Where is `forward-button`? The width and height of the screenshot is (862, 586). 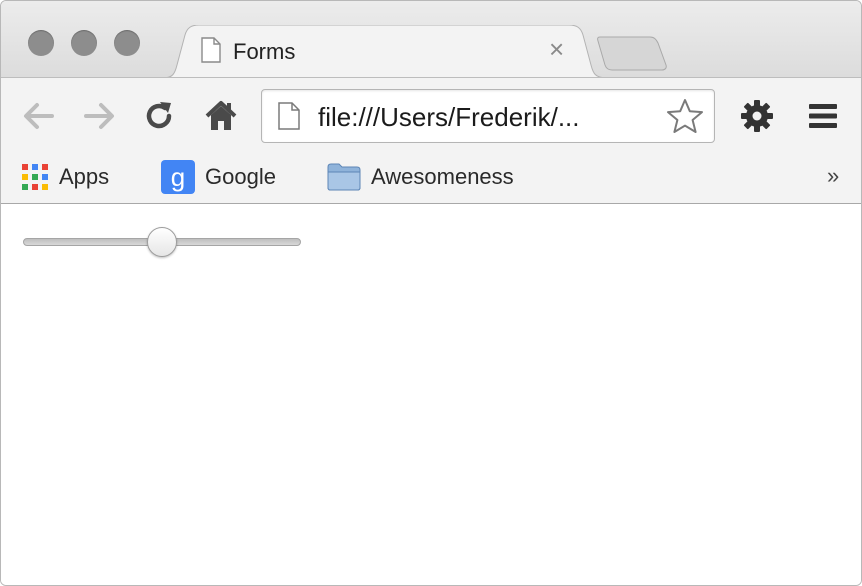 forward-button is located at coordinates (99, 116).